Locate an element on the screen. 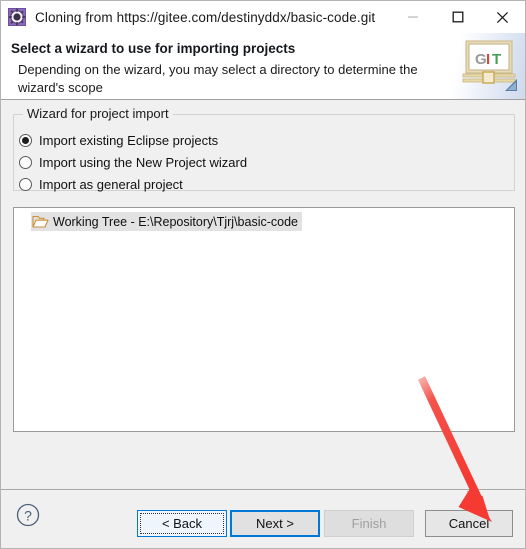 The width and height of the screenshot is (526, 549). radio-label: Import existing Eclipse projects is located at coordinates (129, 140).